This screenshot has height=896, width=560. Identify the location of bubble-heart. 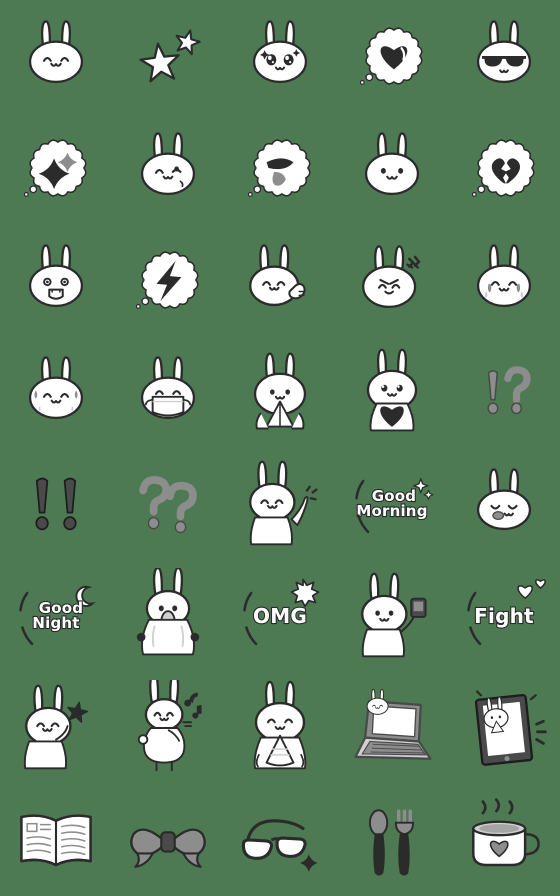
(392, 56).